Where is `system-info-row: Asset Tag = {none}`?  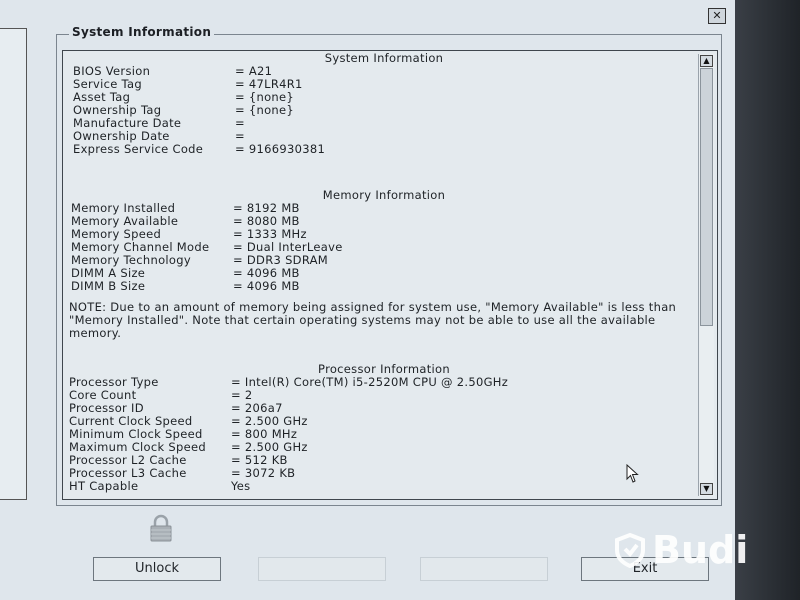
system-info-row: Asset Tag = {none} is located at coordinates (386, 97).